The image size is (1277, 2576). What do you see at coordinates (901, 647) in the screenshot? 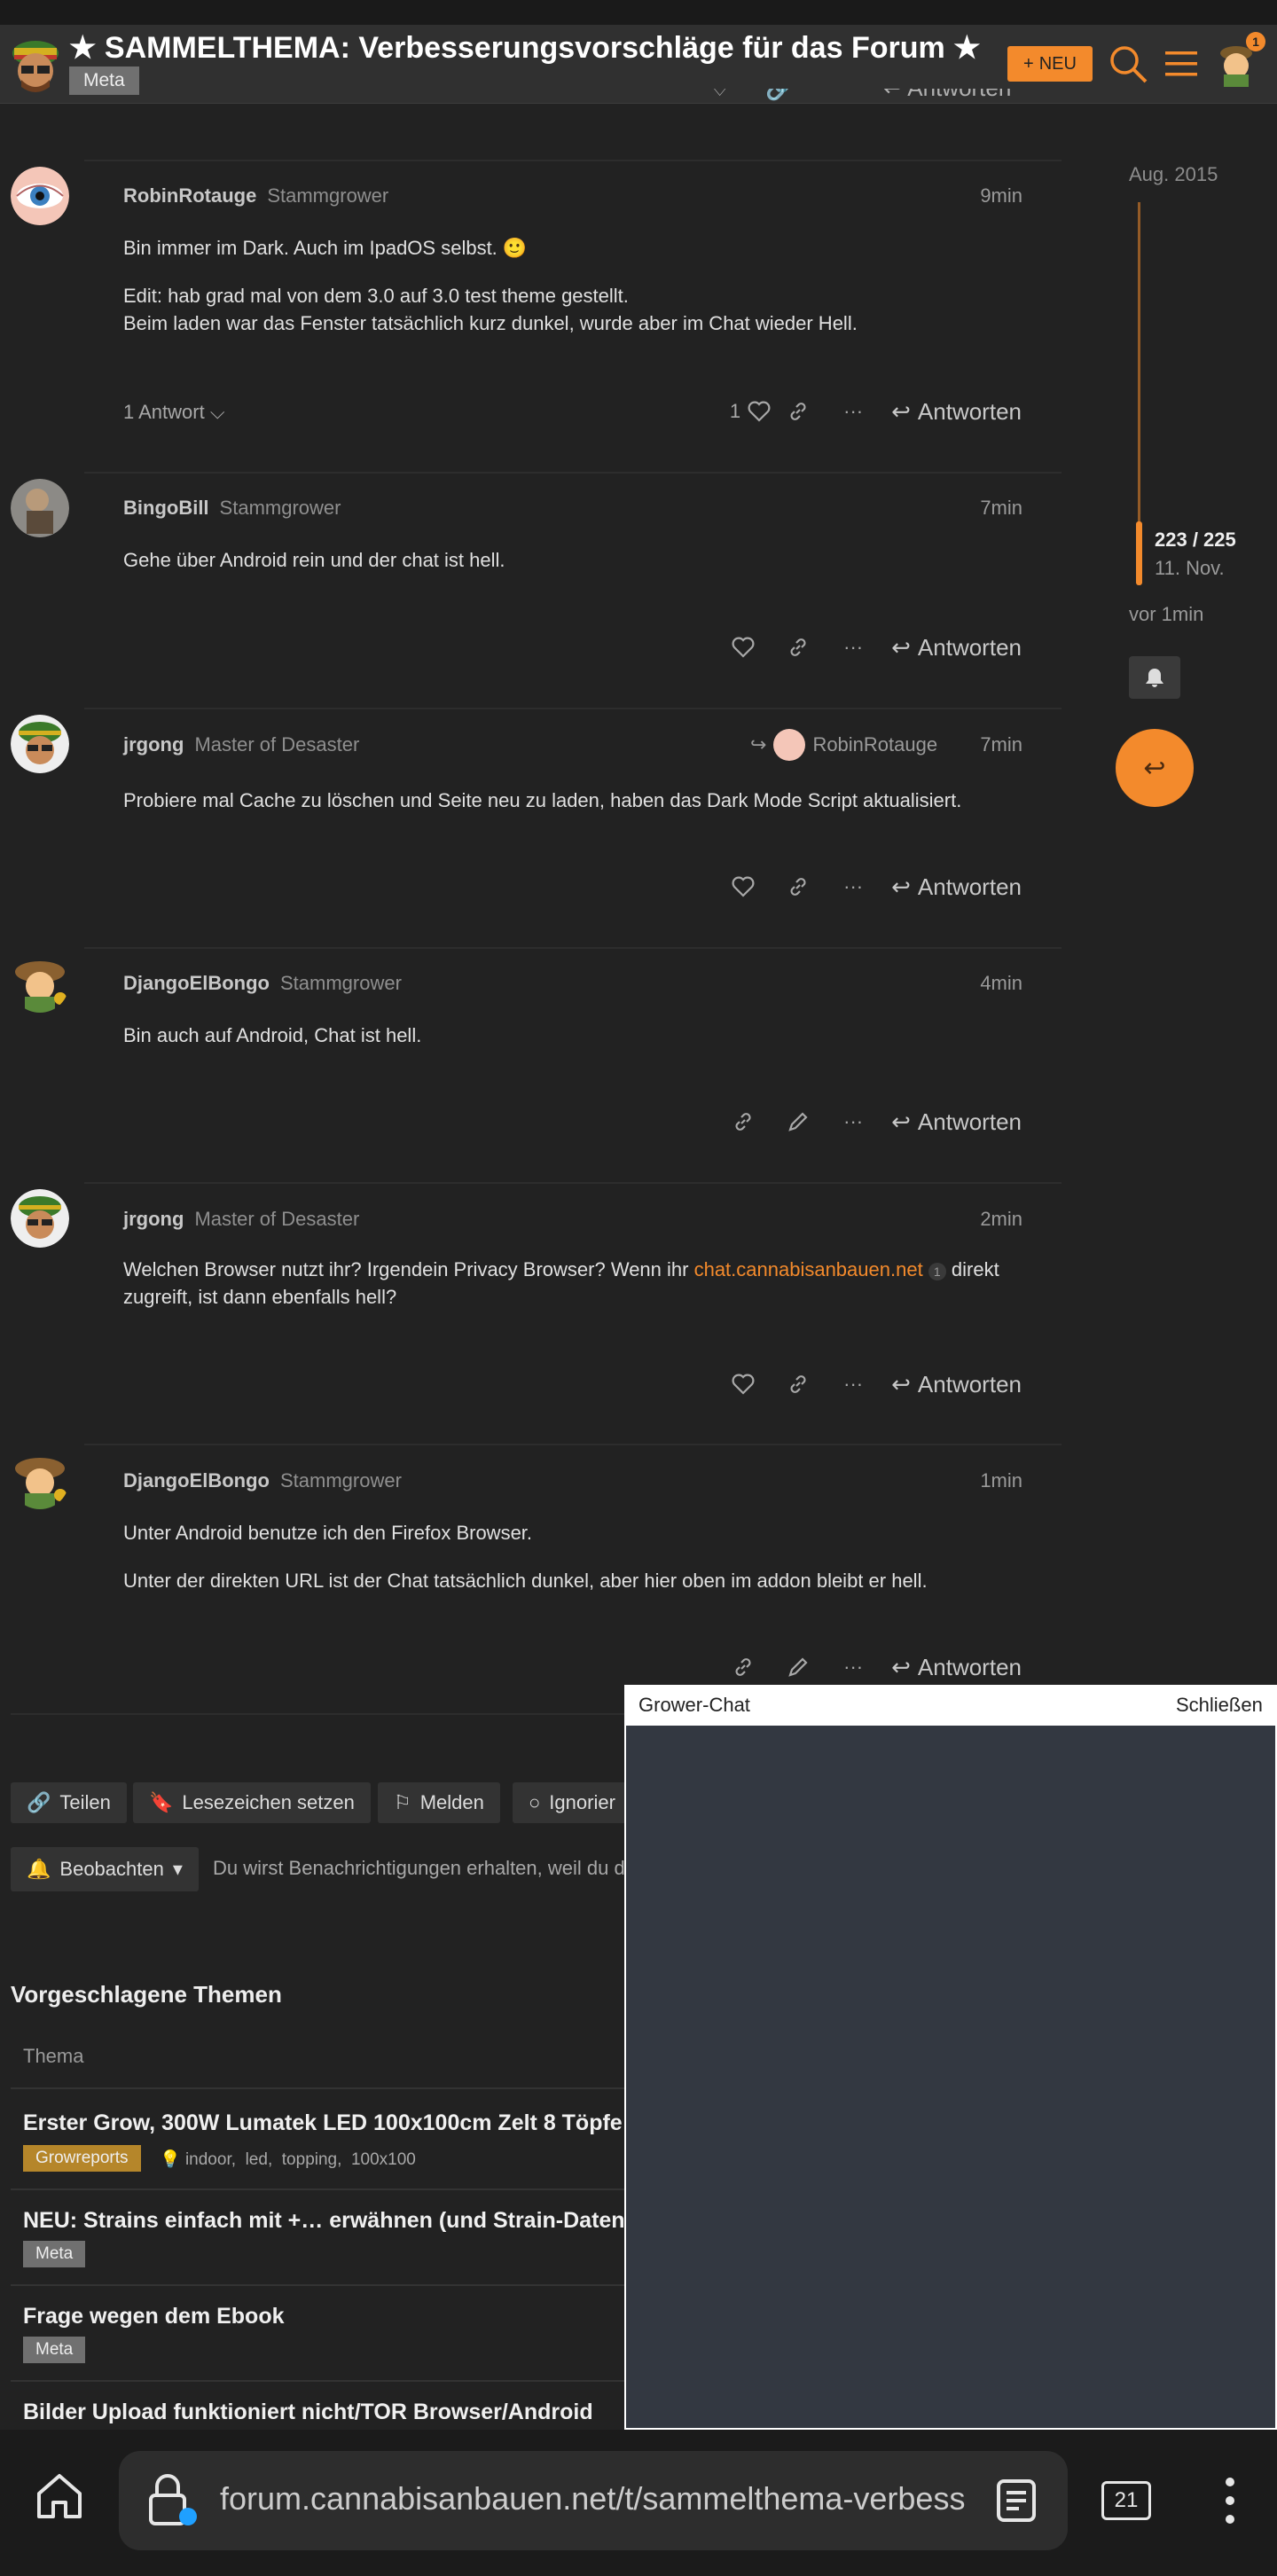
I see `reply-arrow-icon: ↩` at bounding box center [901, 647].